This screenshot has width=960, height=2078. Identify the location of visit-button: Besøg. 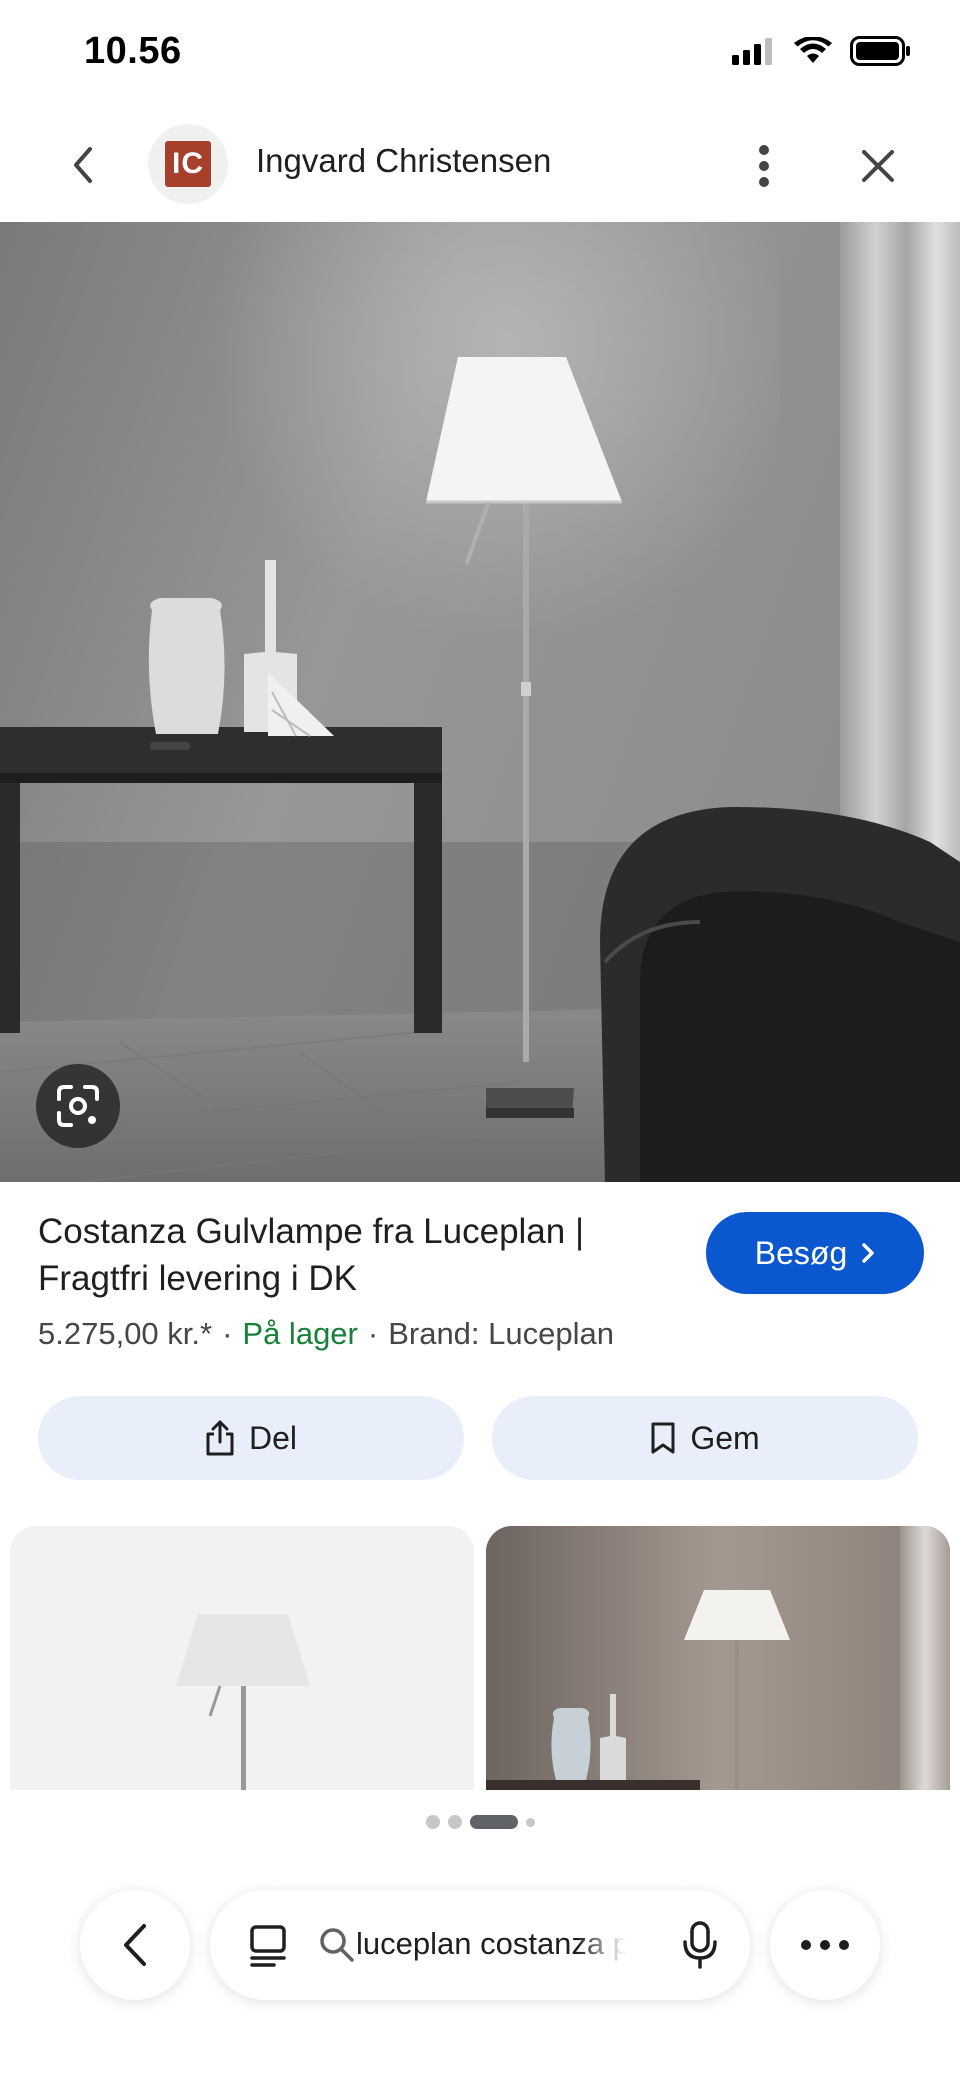
(815, 1253).